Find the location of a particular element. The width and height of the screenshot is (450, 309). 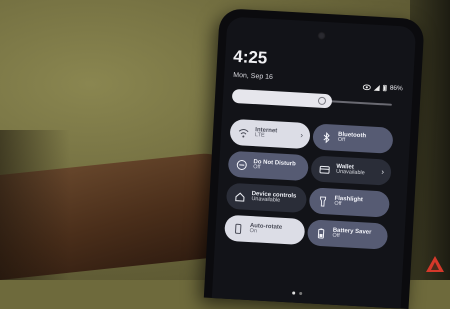

tile-flashlight: Flashlight Off is located at coordinates (349, 202).